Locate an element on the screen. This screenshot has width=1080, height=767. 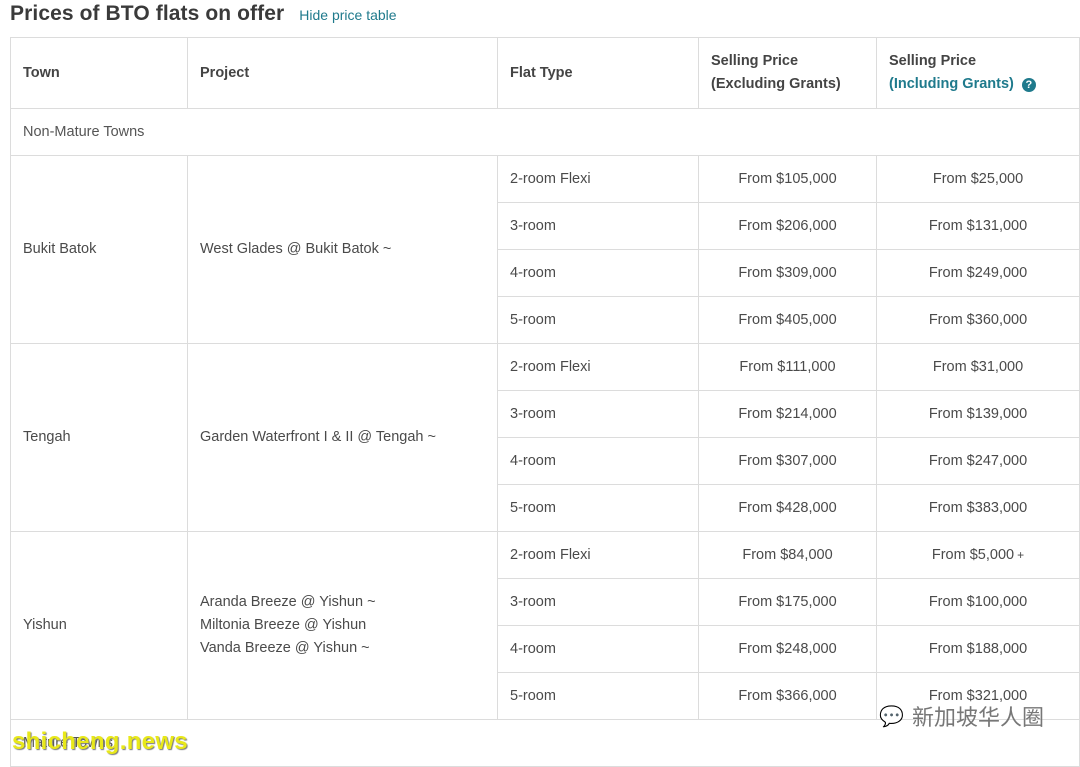
price-incl-cell: From $360,000 is located at coordinates (978, 320).